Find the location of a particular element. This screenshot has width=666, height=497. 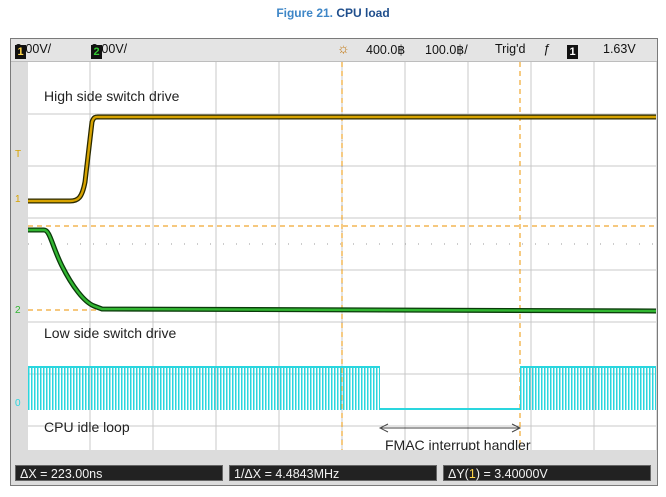

delta-y-readout: ΔY(1) = 3.40000V is located at coordinates (547, 473).